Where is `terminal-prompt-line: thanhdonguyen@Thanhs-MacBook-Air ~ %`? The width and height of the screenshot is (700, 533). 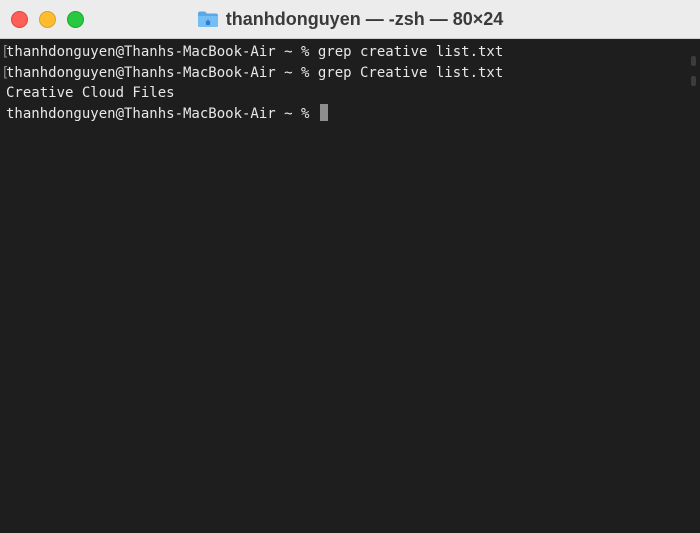
terminal-prompt-line: thanhdonguyen@Thanhs-MacBook-Air ~ % is located at coordinates (353, 114).